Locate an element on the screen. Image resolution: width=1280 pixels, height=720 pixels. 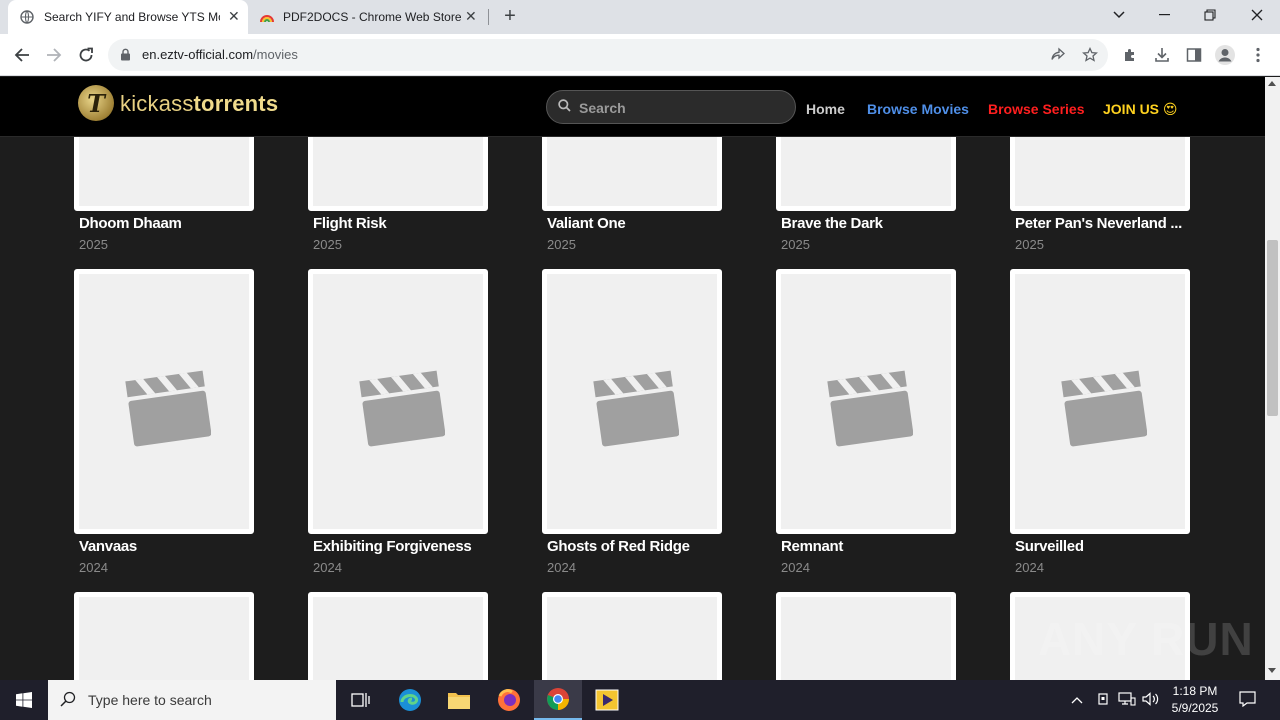
show-hidden-icons-icon is located at coordinates (1077, 699).